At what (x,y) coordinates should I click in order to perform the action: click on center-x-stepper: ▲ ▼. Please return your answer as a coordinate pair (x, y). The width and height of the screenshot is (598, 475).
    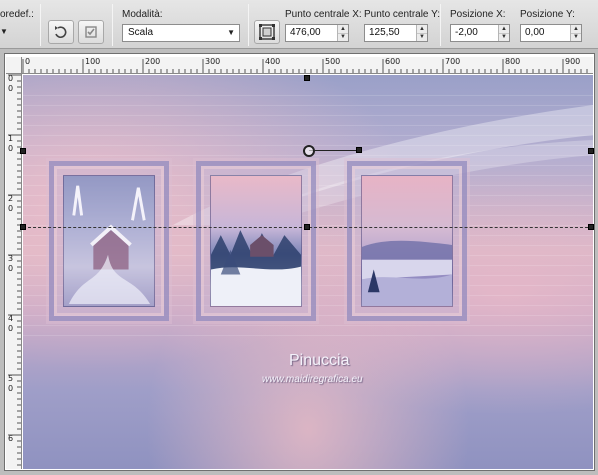
    Looking at the image, I should click on (342, 33).